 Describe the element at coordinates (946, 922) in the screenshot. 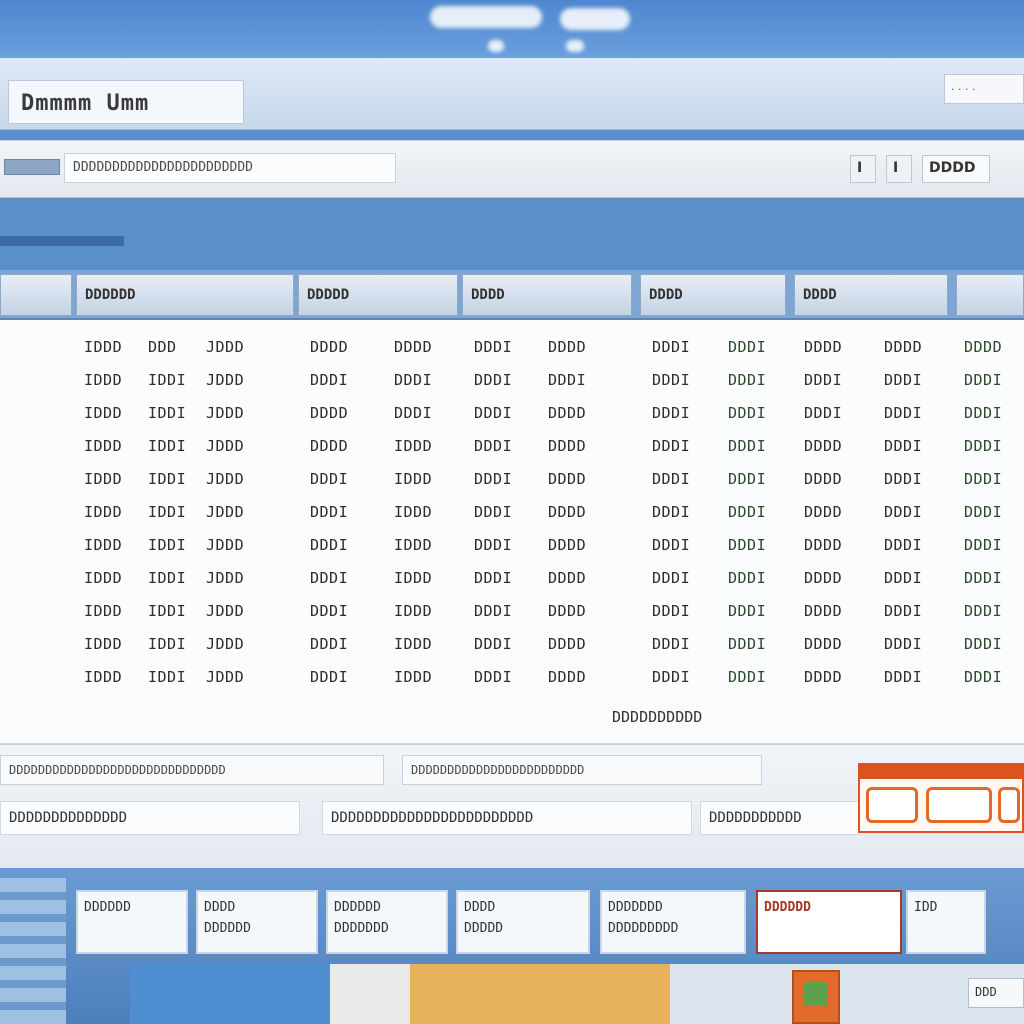

I see `taskbar-item: IDD` at that location.